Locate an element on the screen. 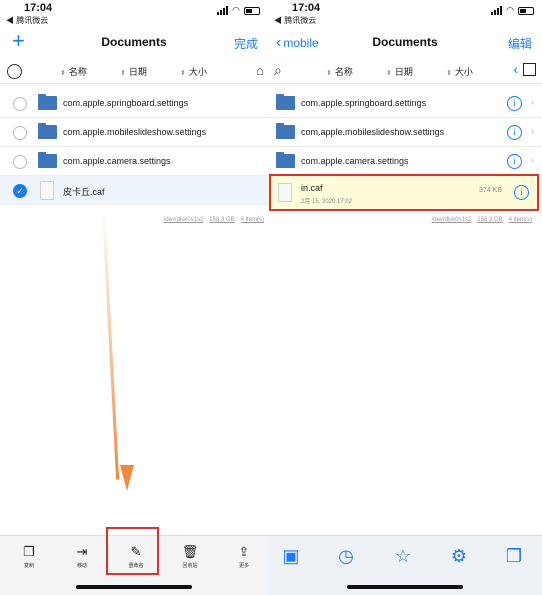 The image size is (542, 595). more-button: ⇪ 更多 is located at coordinates (244, 556).